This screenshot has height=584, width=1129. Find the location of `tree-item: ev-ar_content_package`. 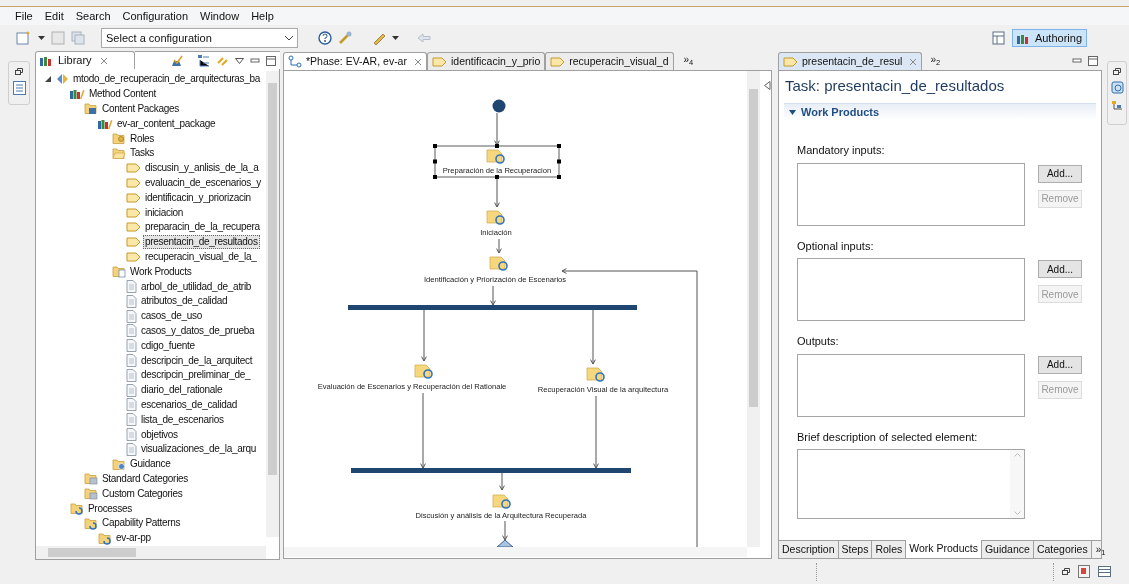

tree-item: ev-ar_content_package is located at coordinates (166, 123).